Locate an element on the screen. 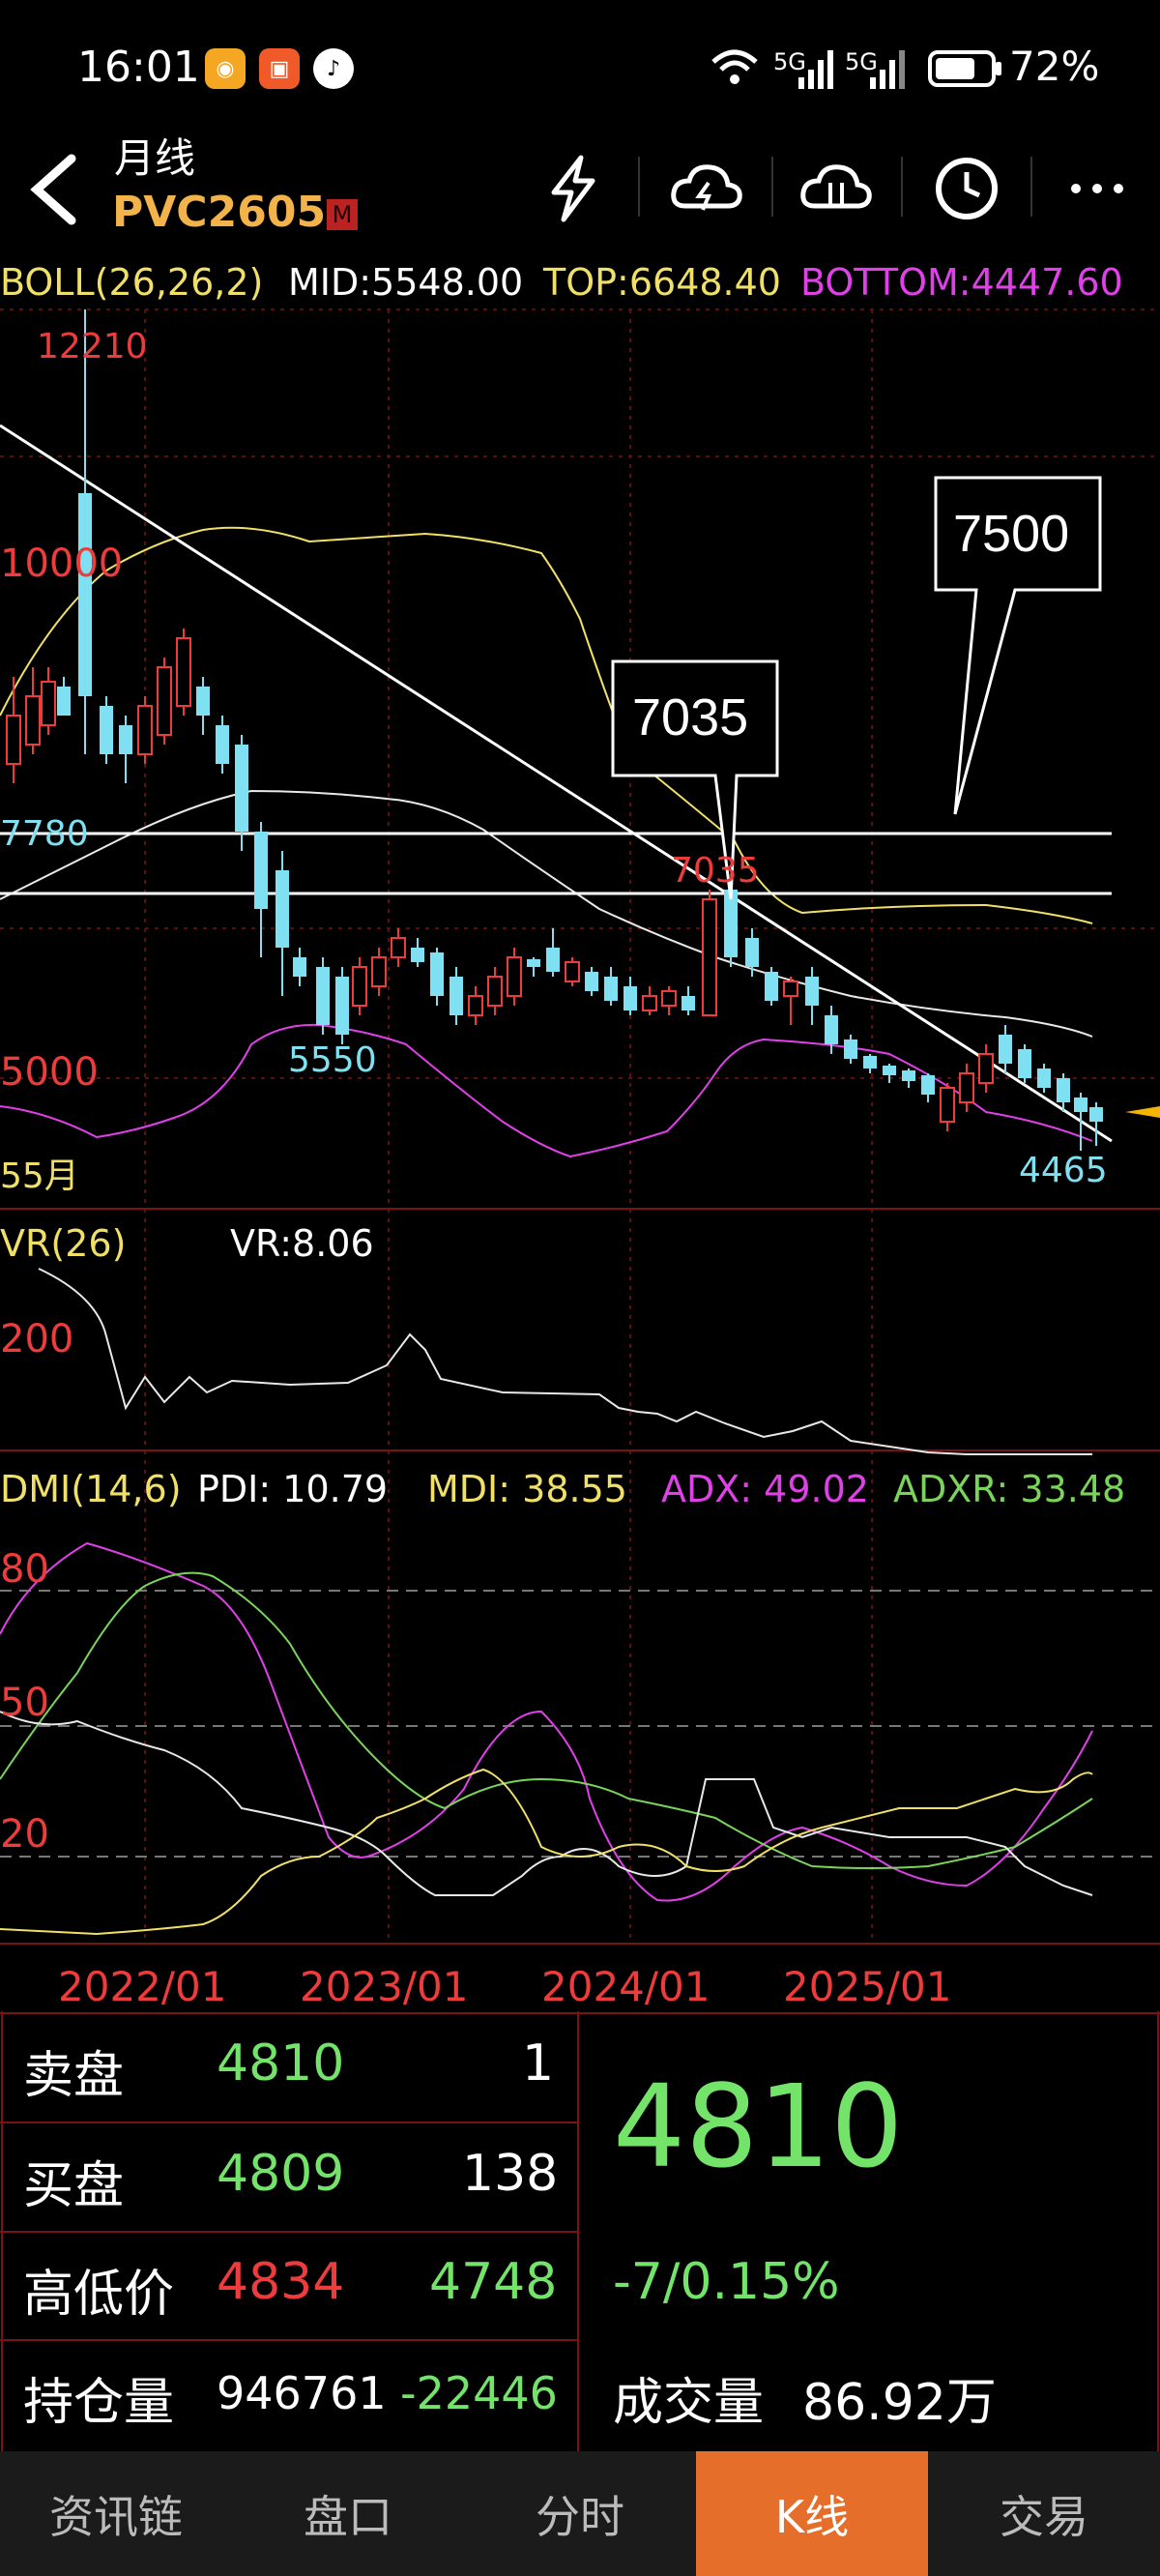 Image resolution: width=1160 pixels, height=2576 pixels. lightning-icon is located at coordinates (574, 188).